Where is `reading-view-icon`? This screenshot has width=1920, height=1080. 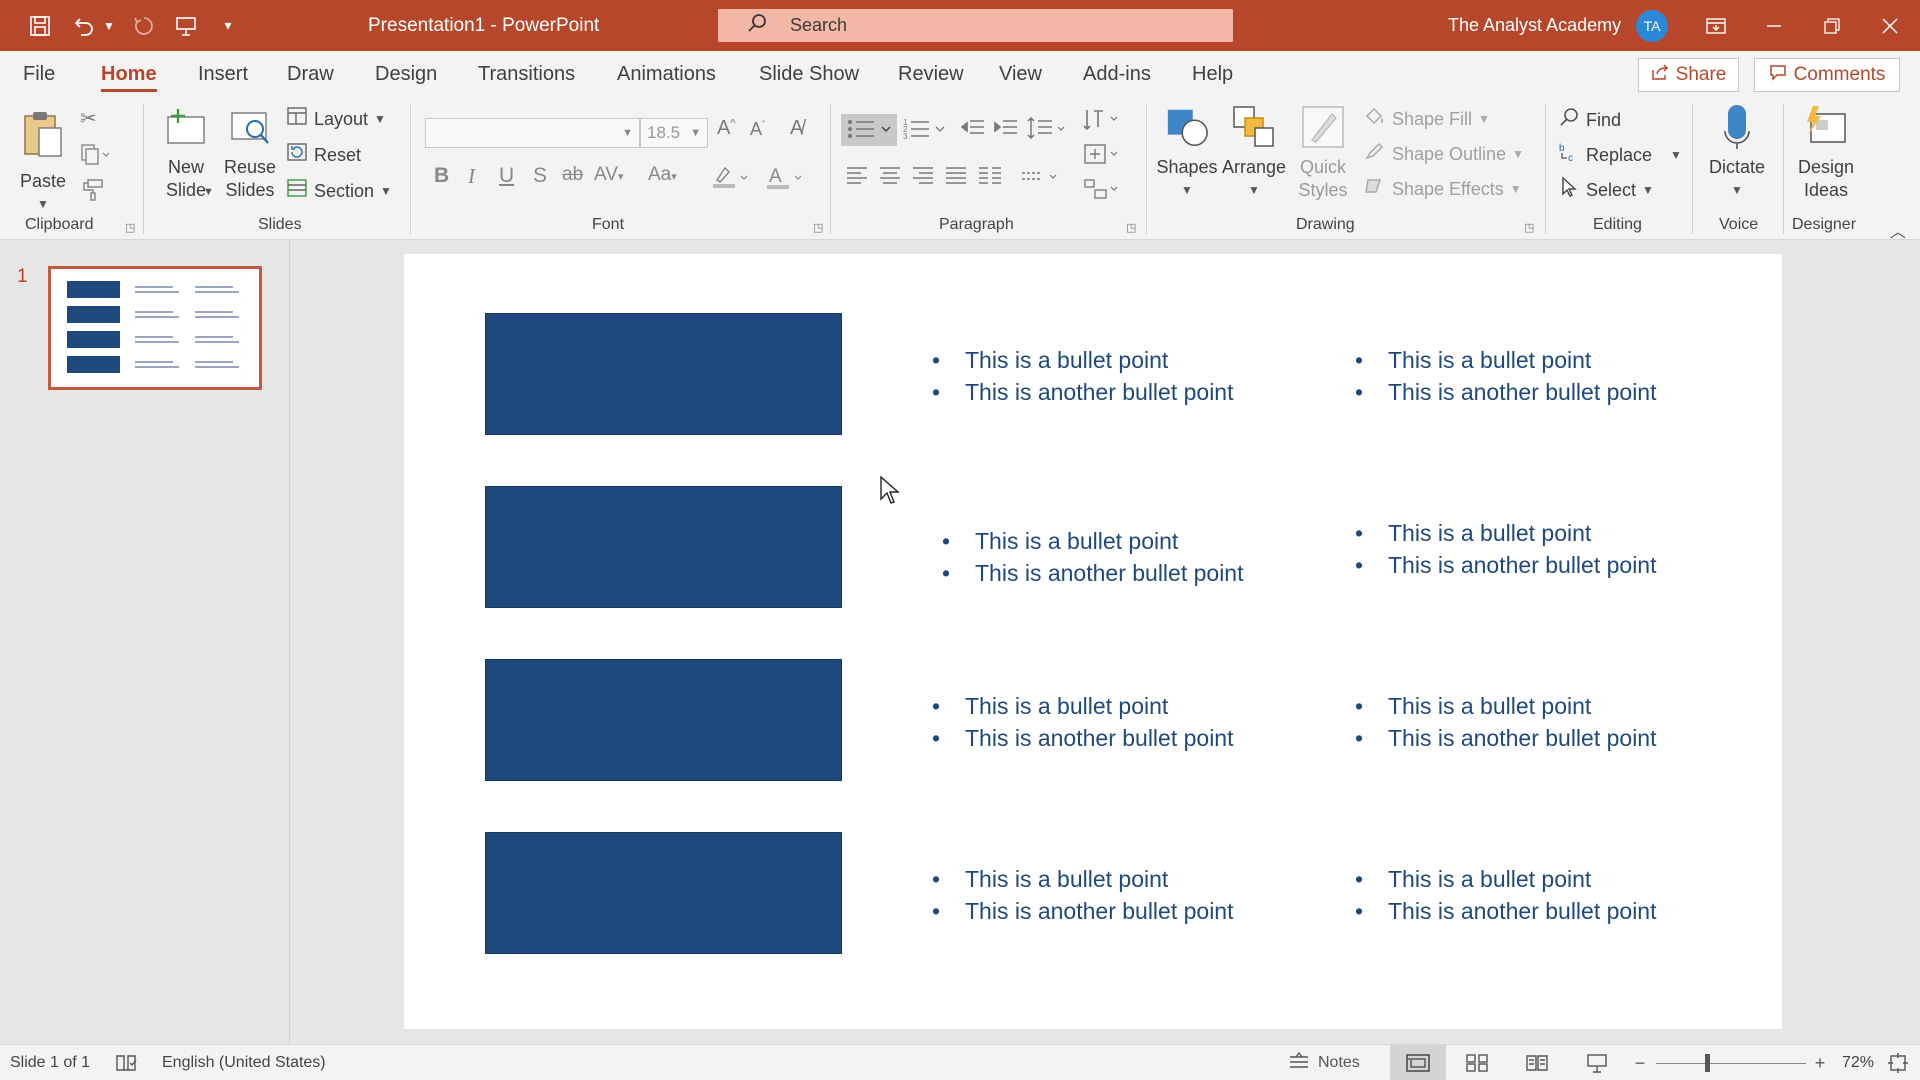
reading-view-icon is located at coordinates (1537, 1062).